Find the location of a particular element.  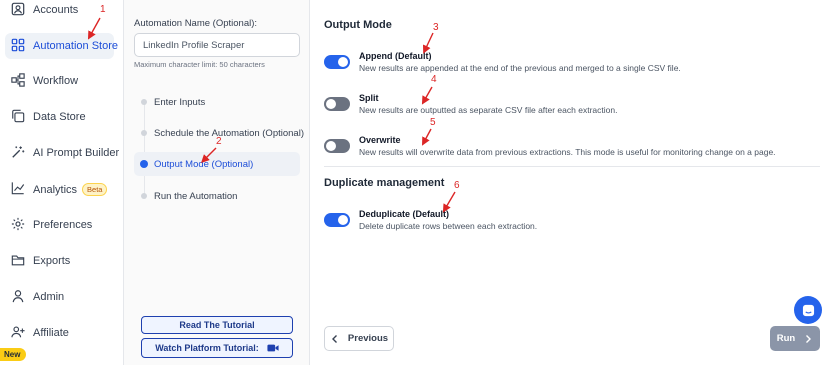

run-button: Run is located at coordinates (795, 338).